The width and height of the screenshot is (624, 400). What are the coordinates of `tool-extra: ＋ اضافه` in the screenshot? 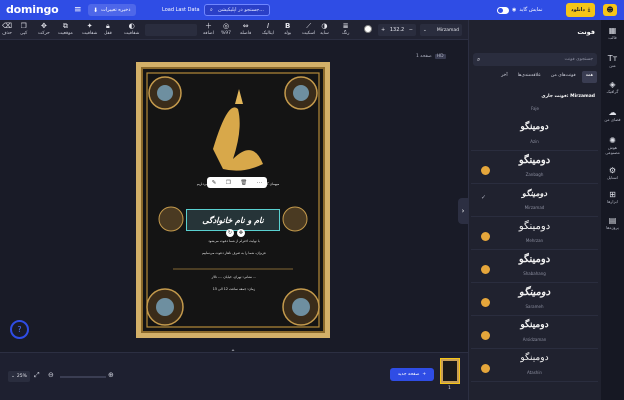 It's located at (208, 29).